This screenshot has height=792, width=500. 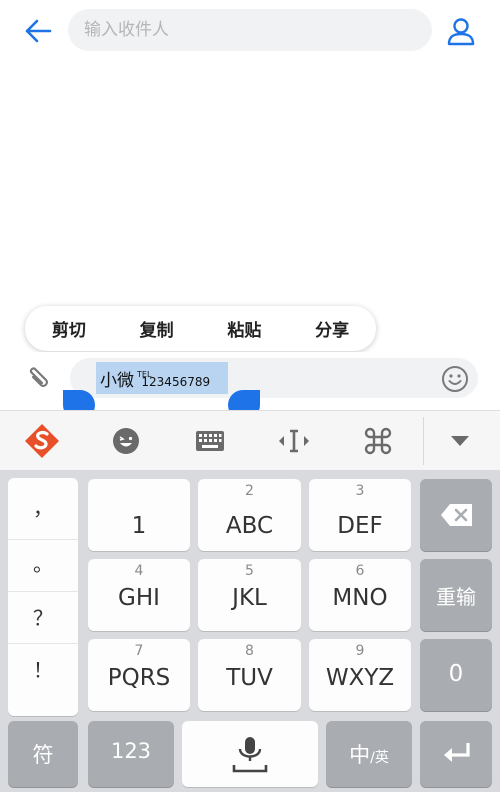 I want to click on mic-icon, so click(x=250, y=755).